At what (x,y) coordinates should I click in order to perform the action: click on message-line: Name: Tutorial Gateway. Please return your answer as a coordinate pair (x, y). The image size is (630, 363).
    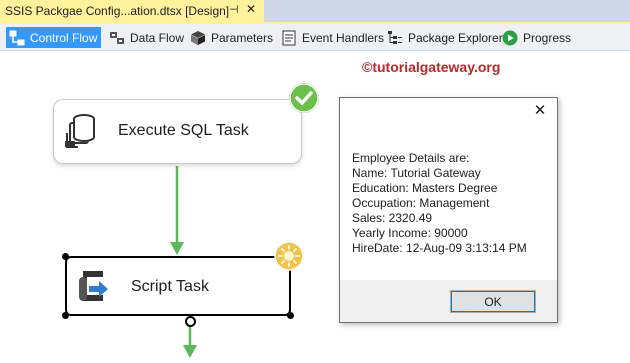
    Looking at the image, I should click on (416, 173).